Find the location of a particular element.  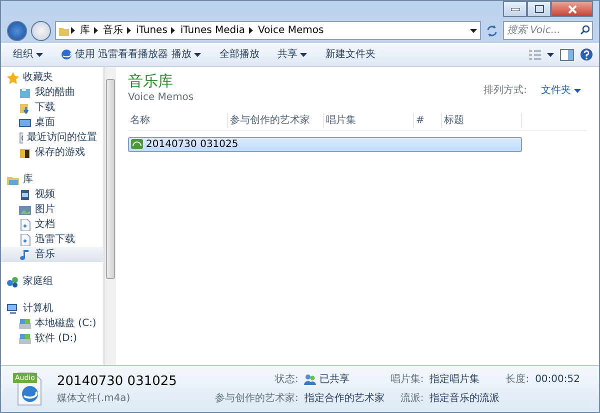

breadcrumb: iTunes Media is located at coordinates (213, 30).